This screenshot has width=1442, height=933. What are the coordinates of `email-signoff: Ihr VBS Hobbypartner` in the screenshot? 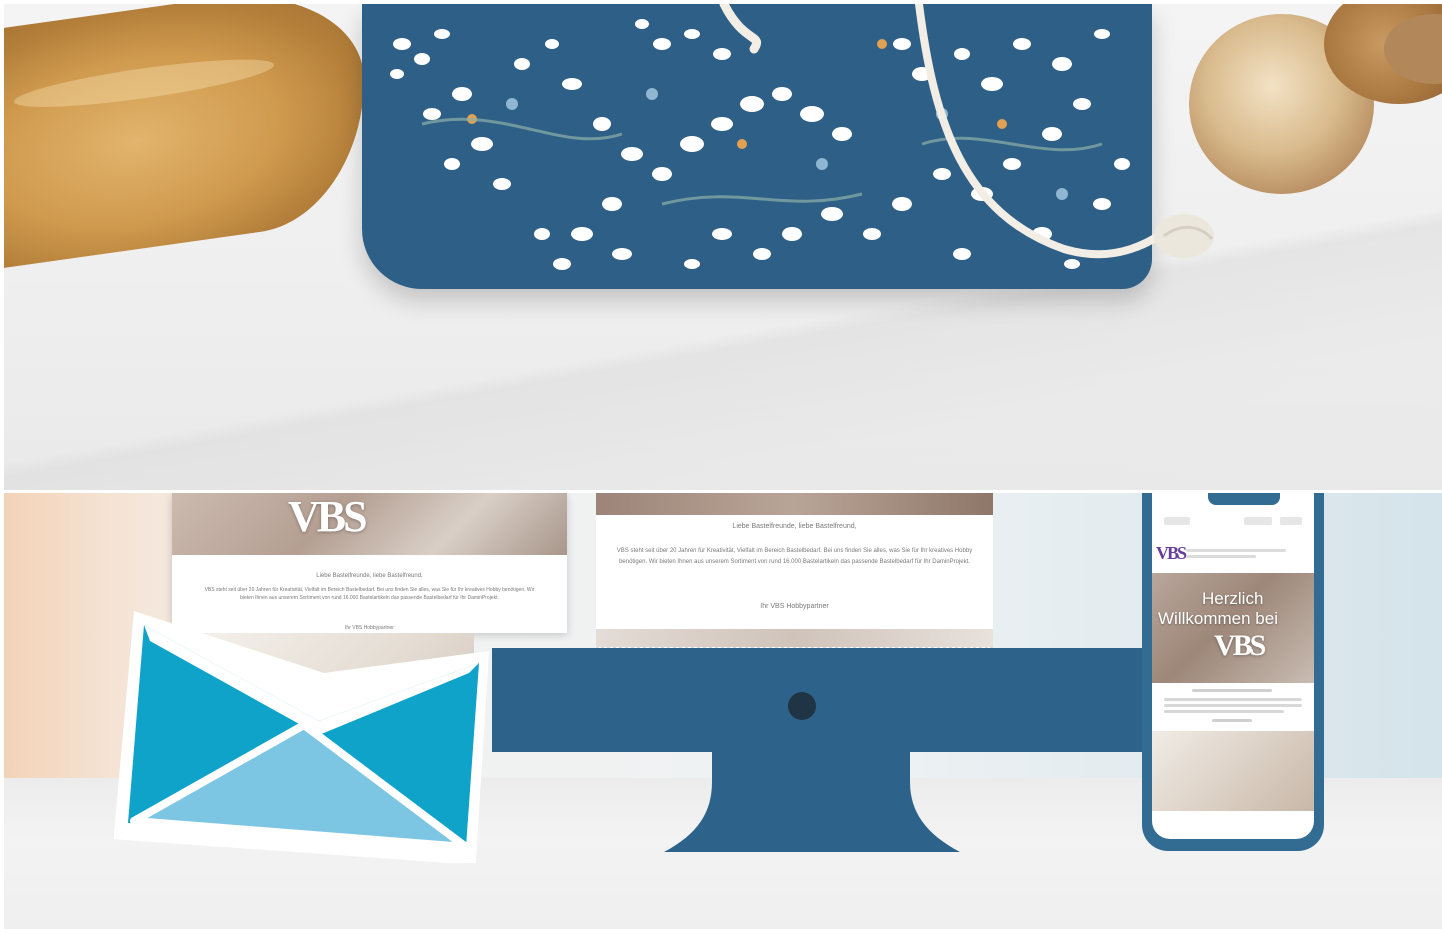 It's located at (794, 606).